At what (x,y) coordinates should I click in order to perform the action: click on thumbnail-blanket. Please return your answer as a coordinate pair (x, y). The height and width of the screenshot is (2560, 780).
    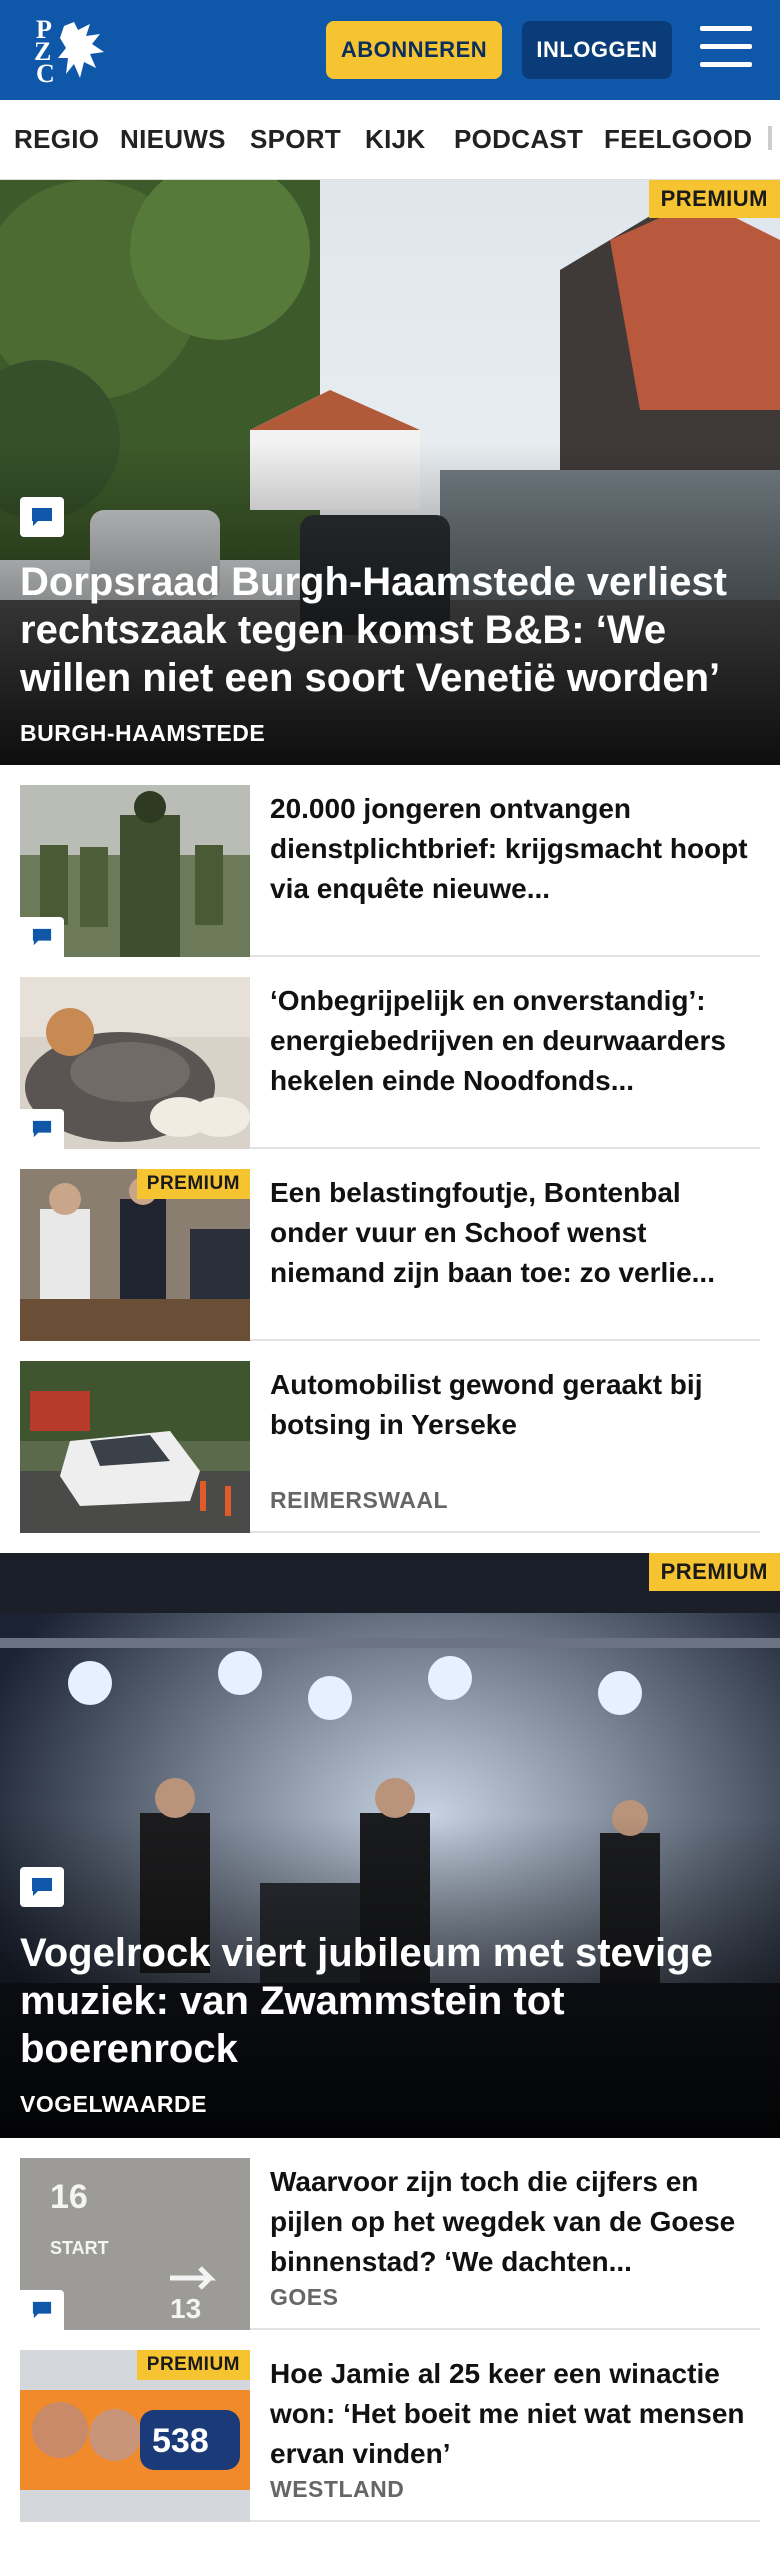
    Looking at the image, I should click on (135, 1063).